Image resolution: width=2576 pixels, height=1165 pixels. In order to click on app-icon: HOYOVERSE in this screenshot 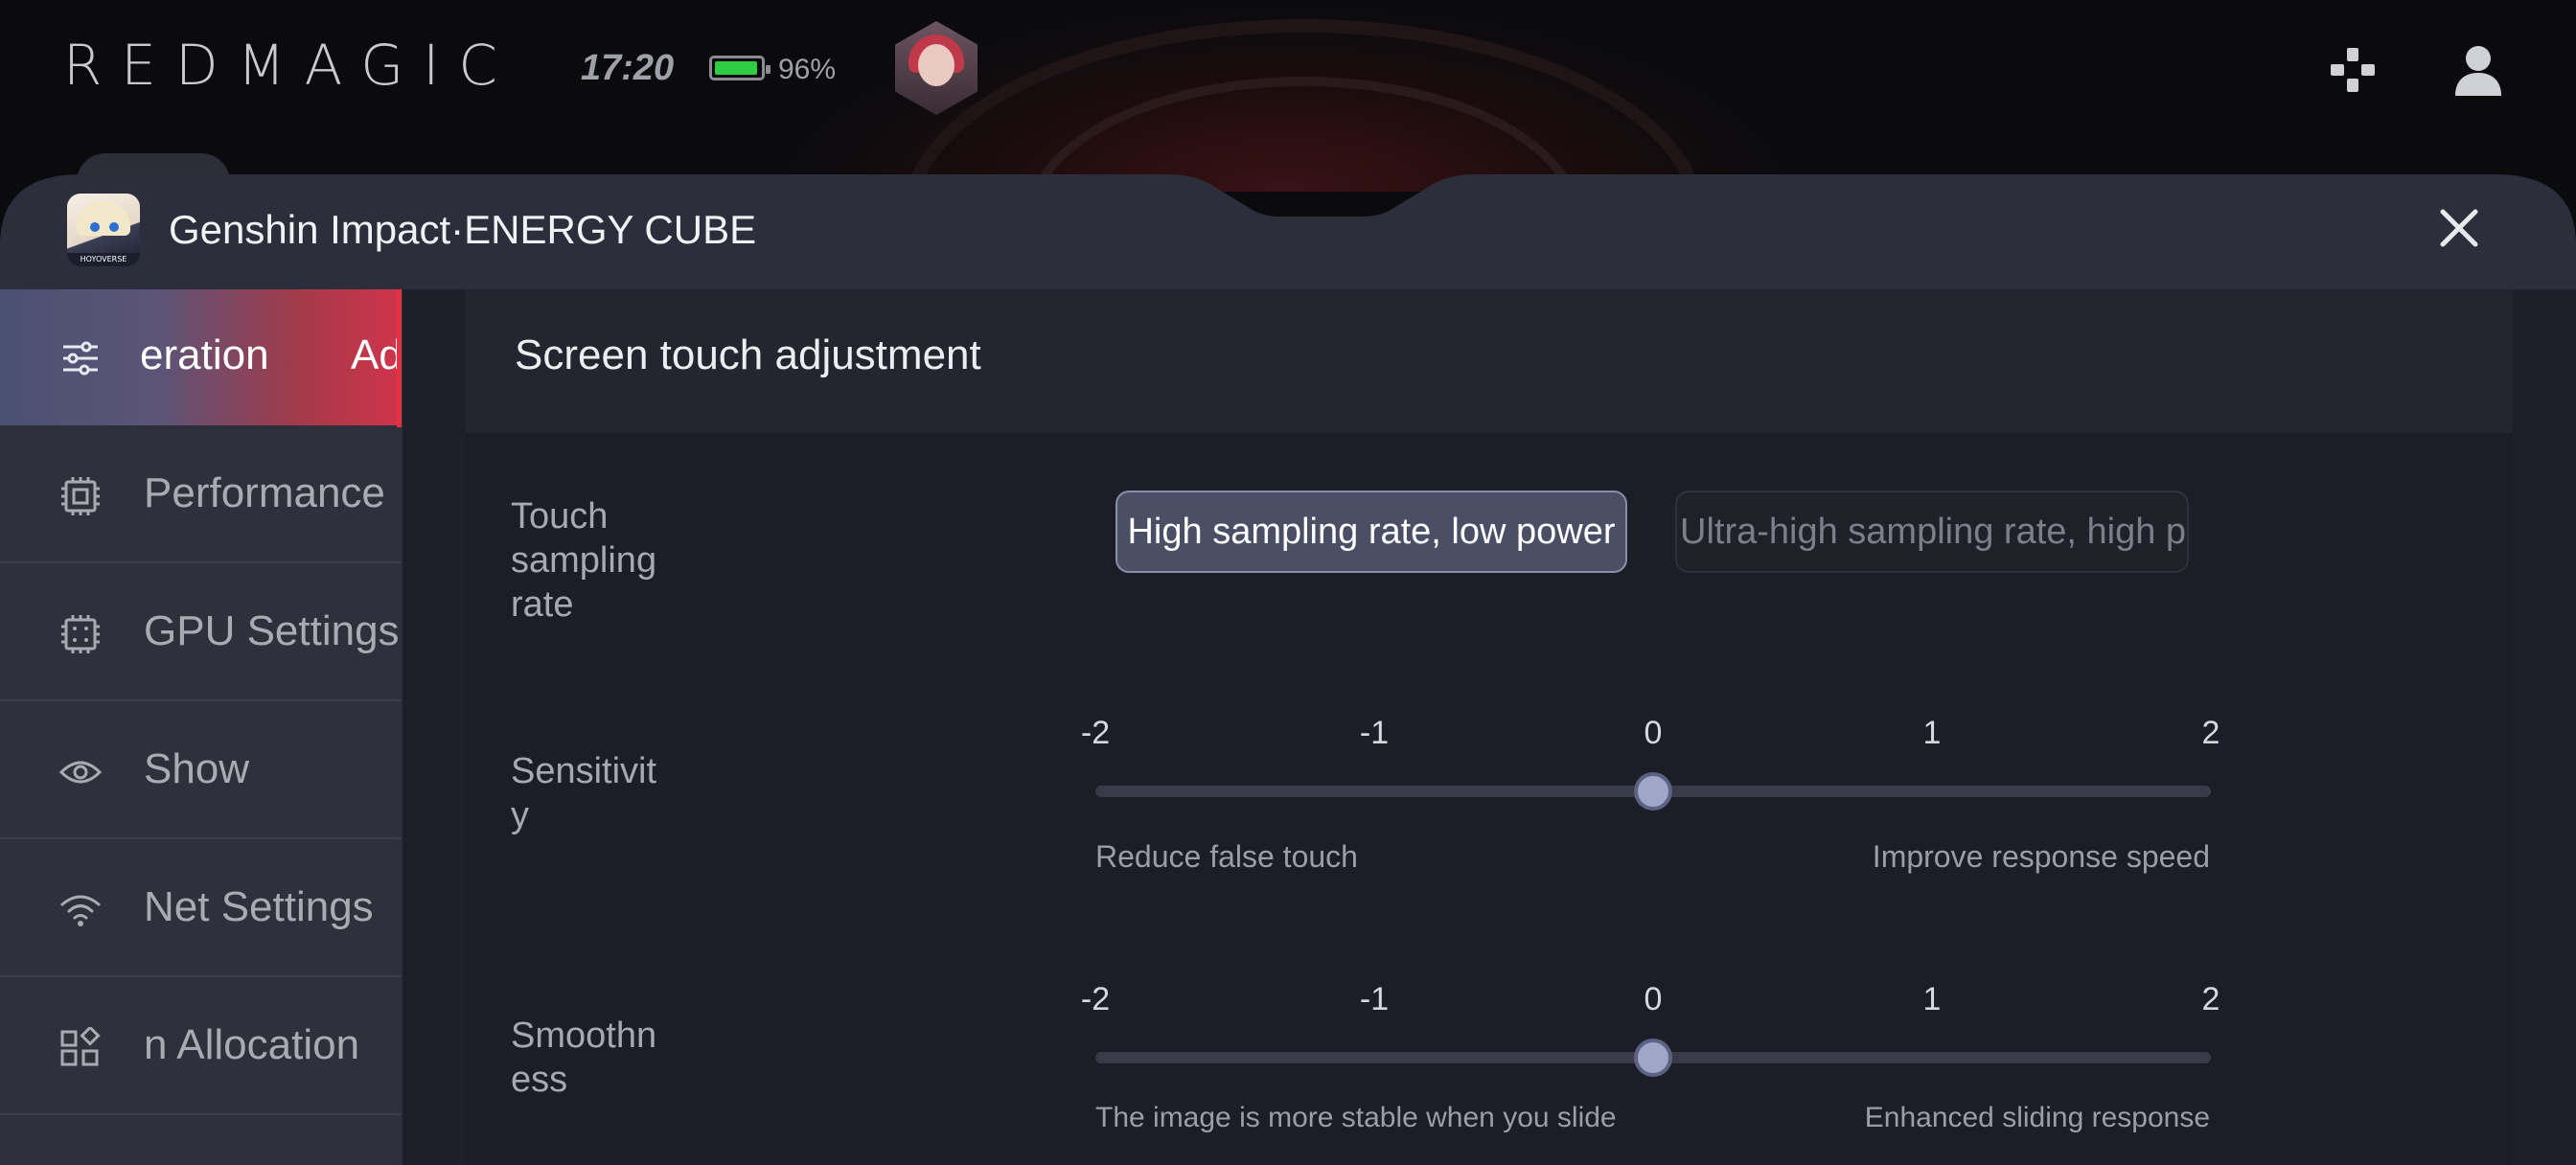, I will do `click(103, 230)`.